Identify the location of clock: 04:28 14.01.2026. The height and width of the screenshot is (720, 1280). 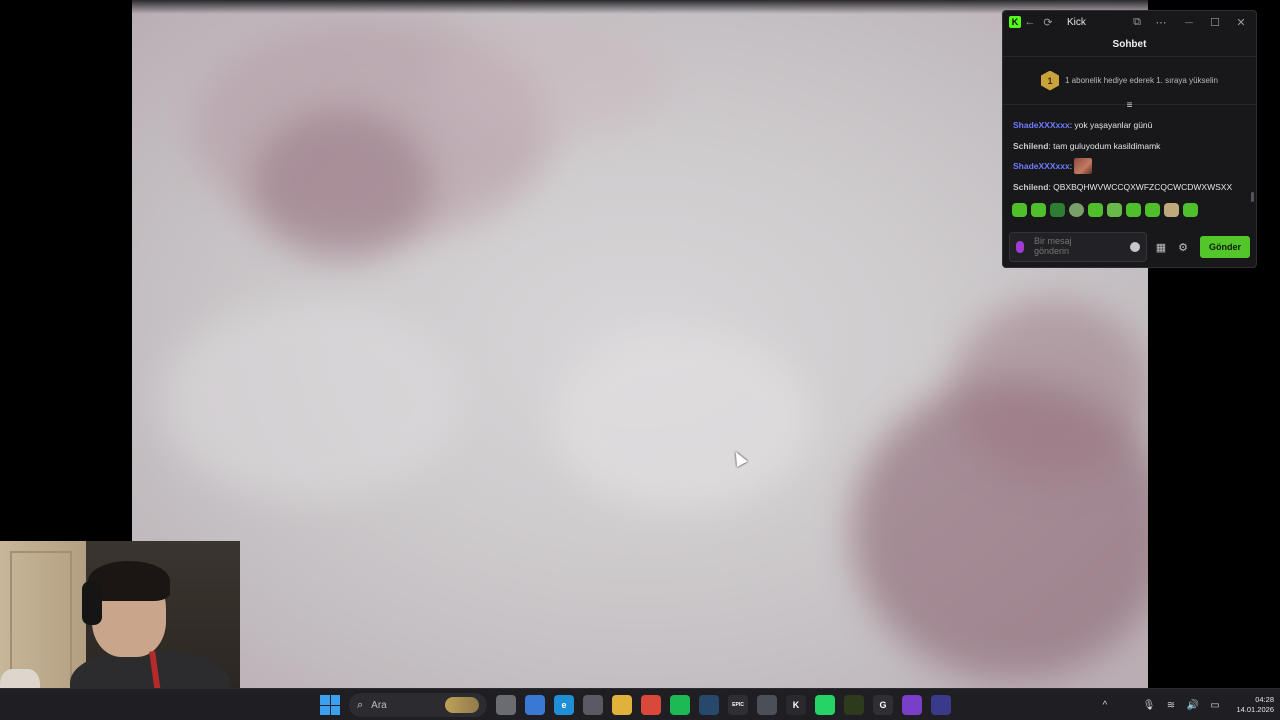
(1252, 705).